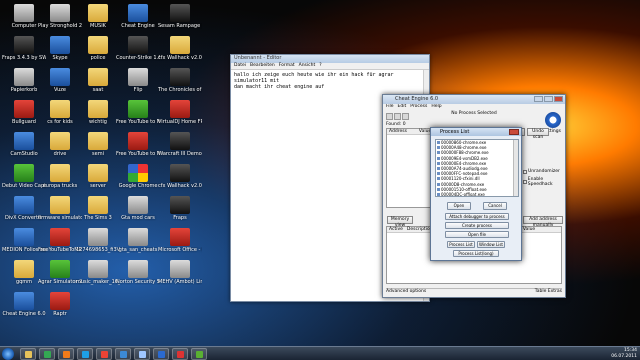  I want to click on desktop-icon: Microsoft Office - 60-Tage-Testversion, so click(180, 240).